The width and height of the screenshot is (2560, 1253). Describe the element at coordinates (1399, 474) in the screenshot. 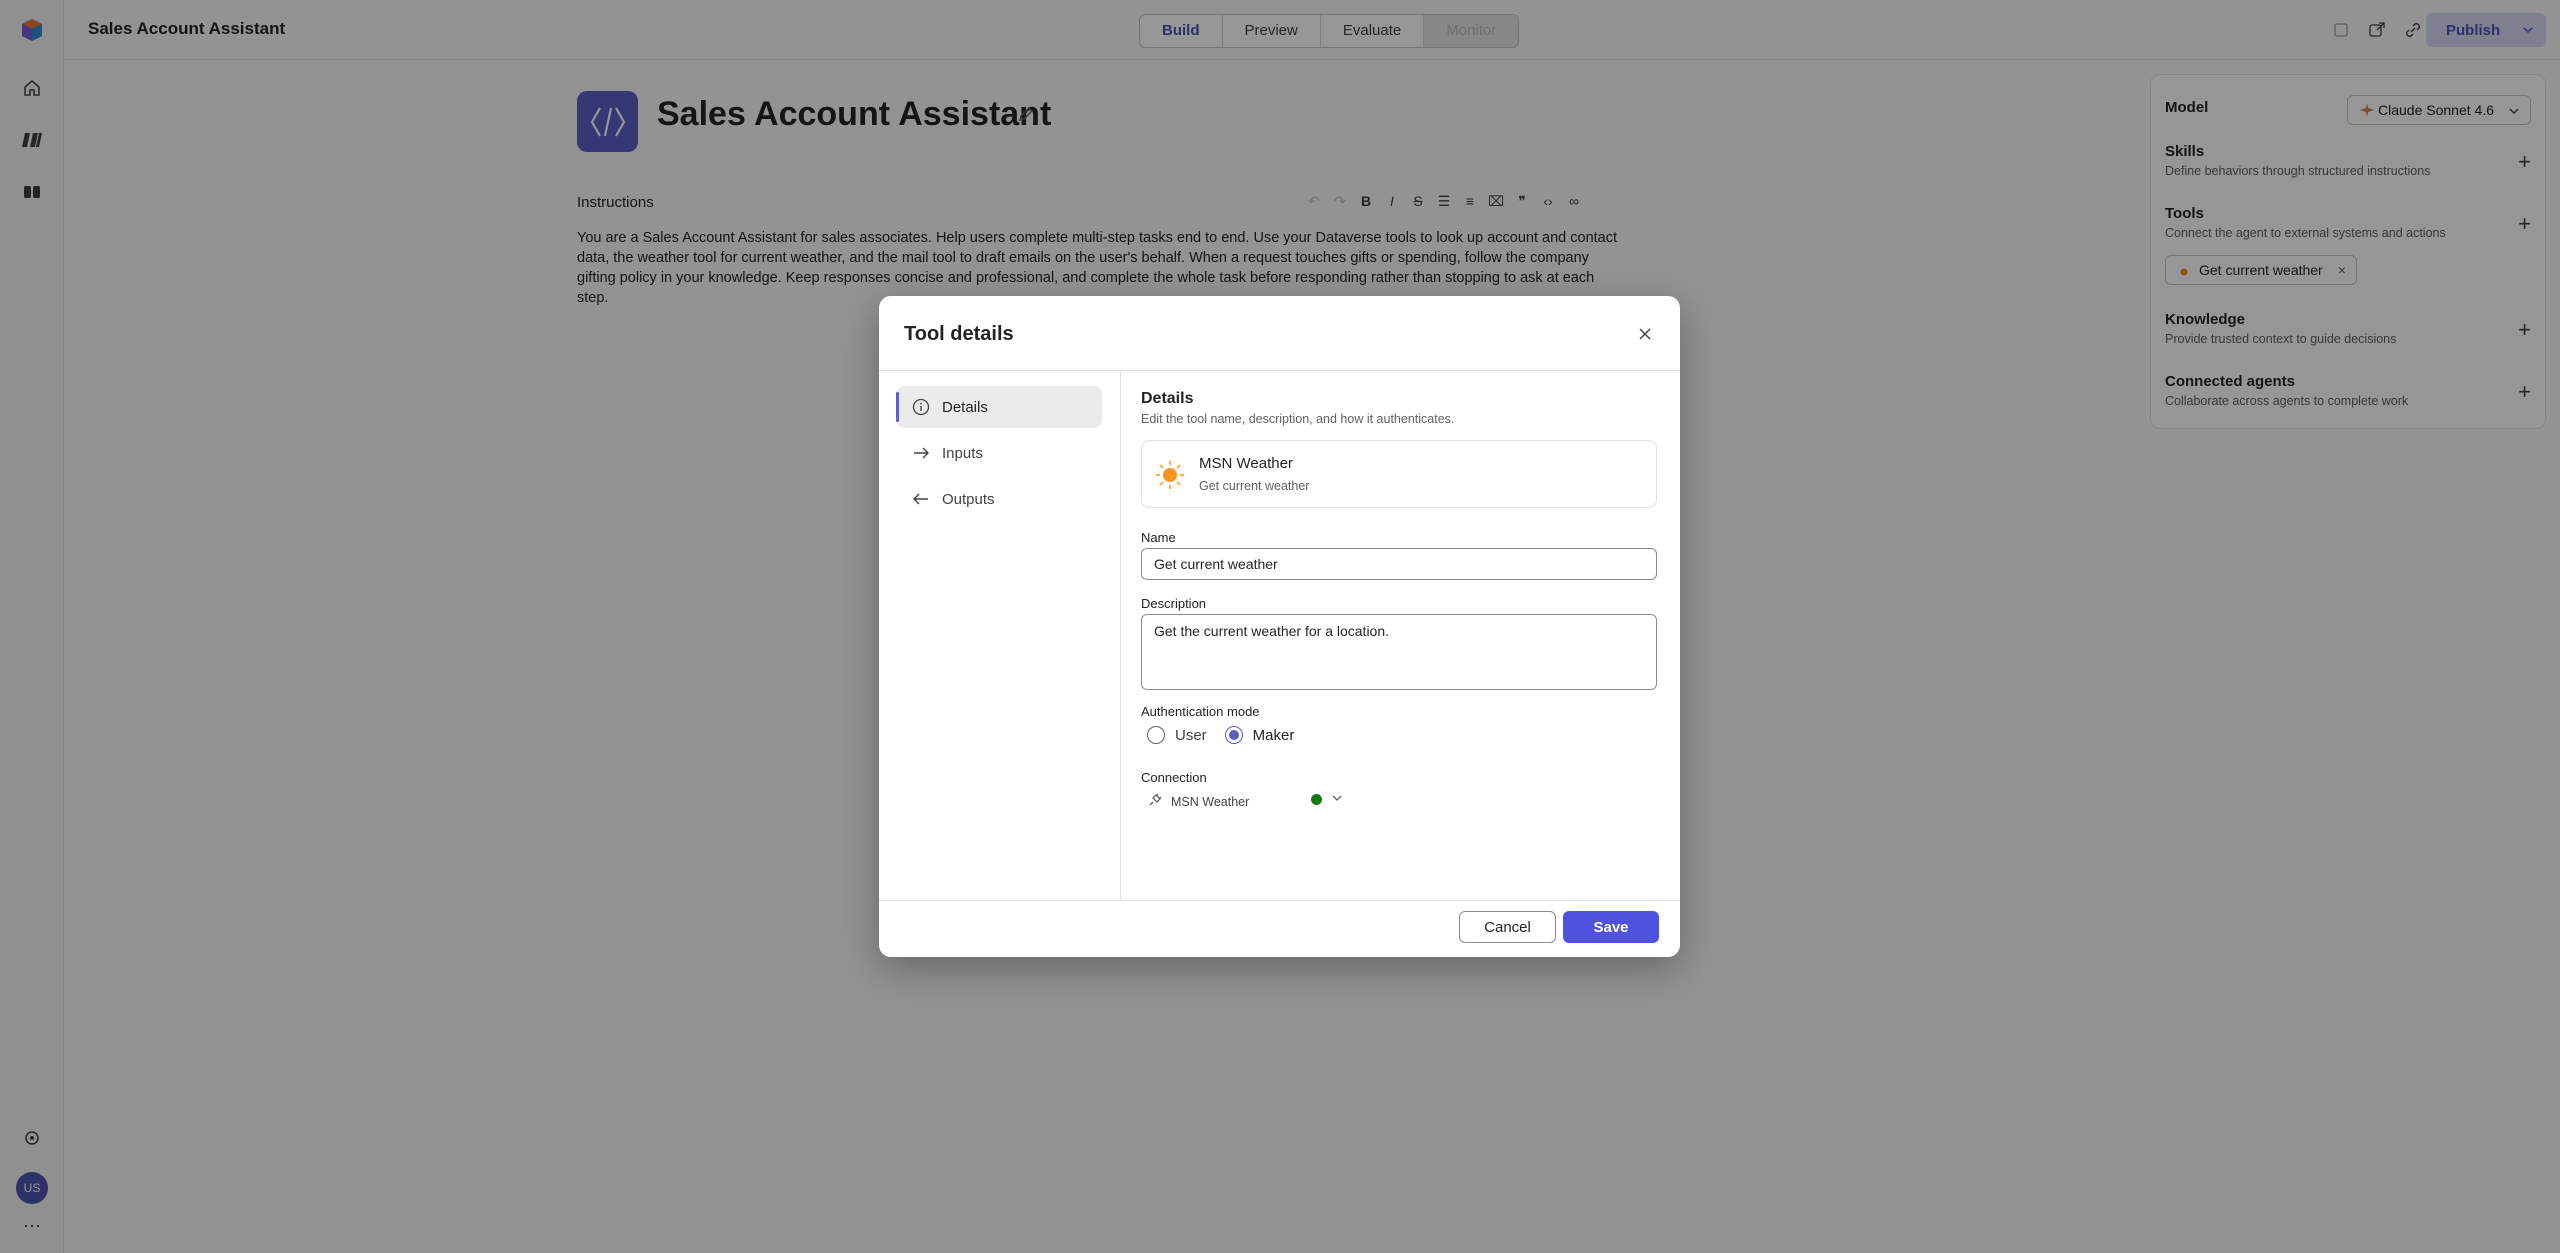

I see `connector-card: MSN Weather Get current weather` at that location.